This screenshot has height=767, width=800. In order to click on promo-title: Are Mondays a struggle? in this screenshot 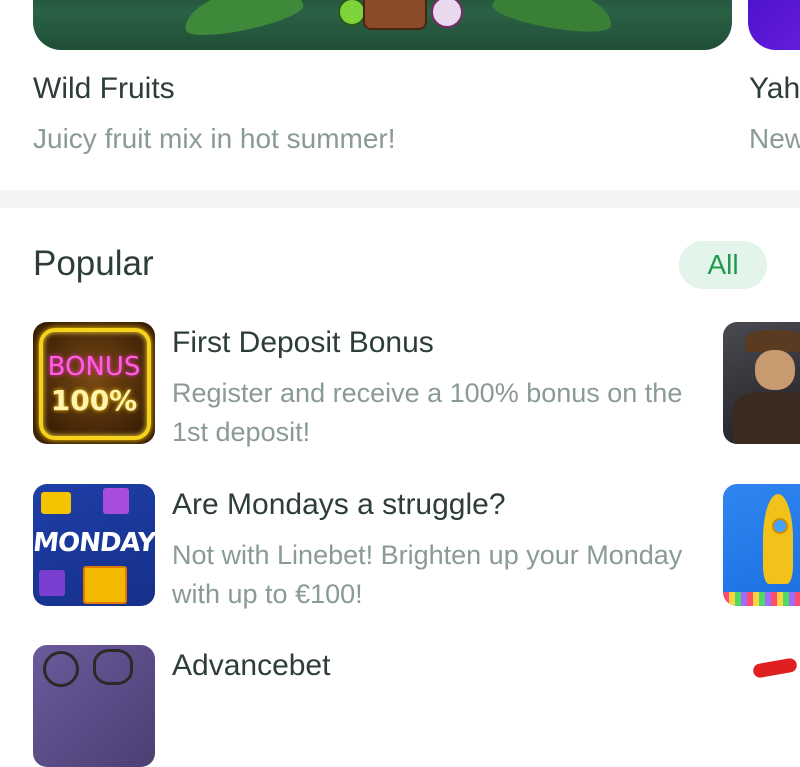, I will do `click(339, 505)`.